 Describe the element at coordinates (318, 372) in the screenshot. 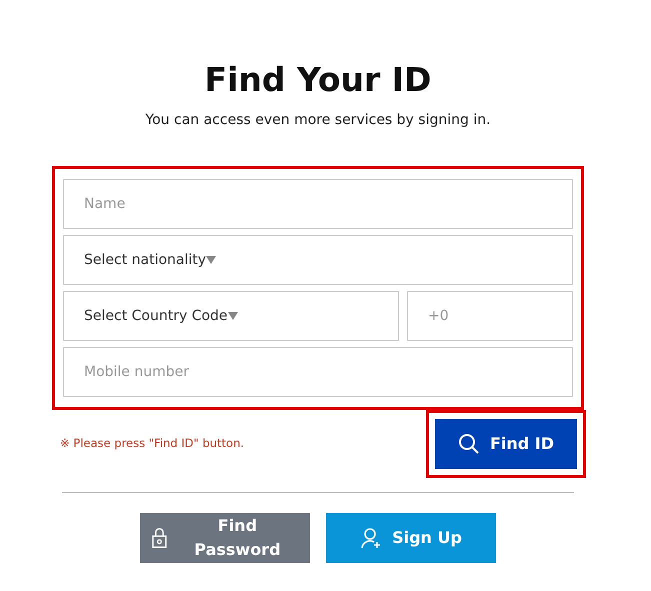

I see `input-field: Mobile number` at that location.